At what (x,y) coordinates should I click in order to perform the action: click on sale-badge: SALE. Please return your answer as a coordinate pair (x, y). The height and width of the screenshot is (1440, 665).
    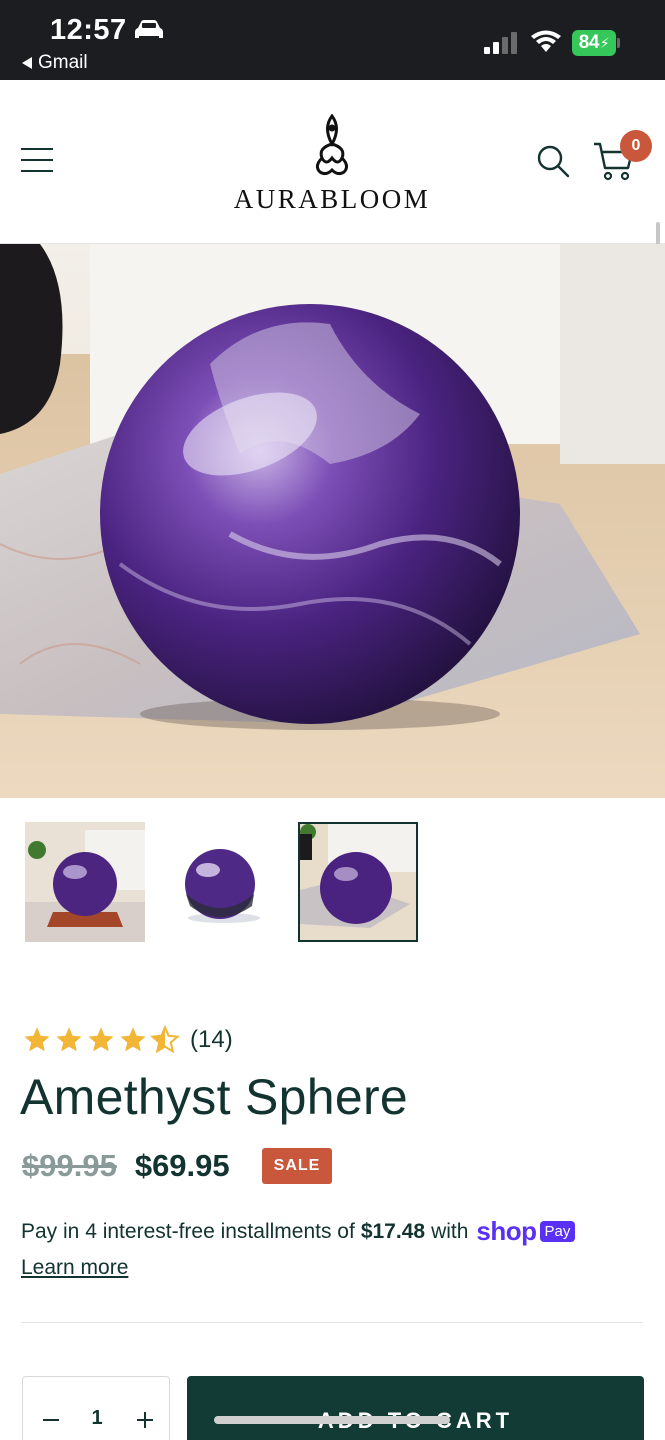
    Looking at the image, I should click on (297, 1166).